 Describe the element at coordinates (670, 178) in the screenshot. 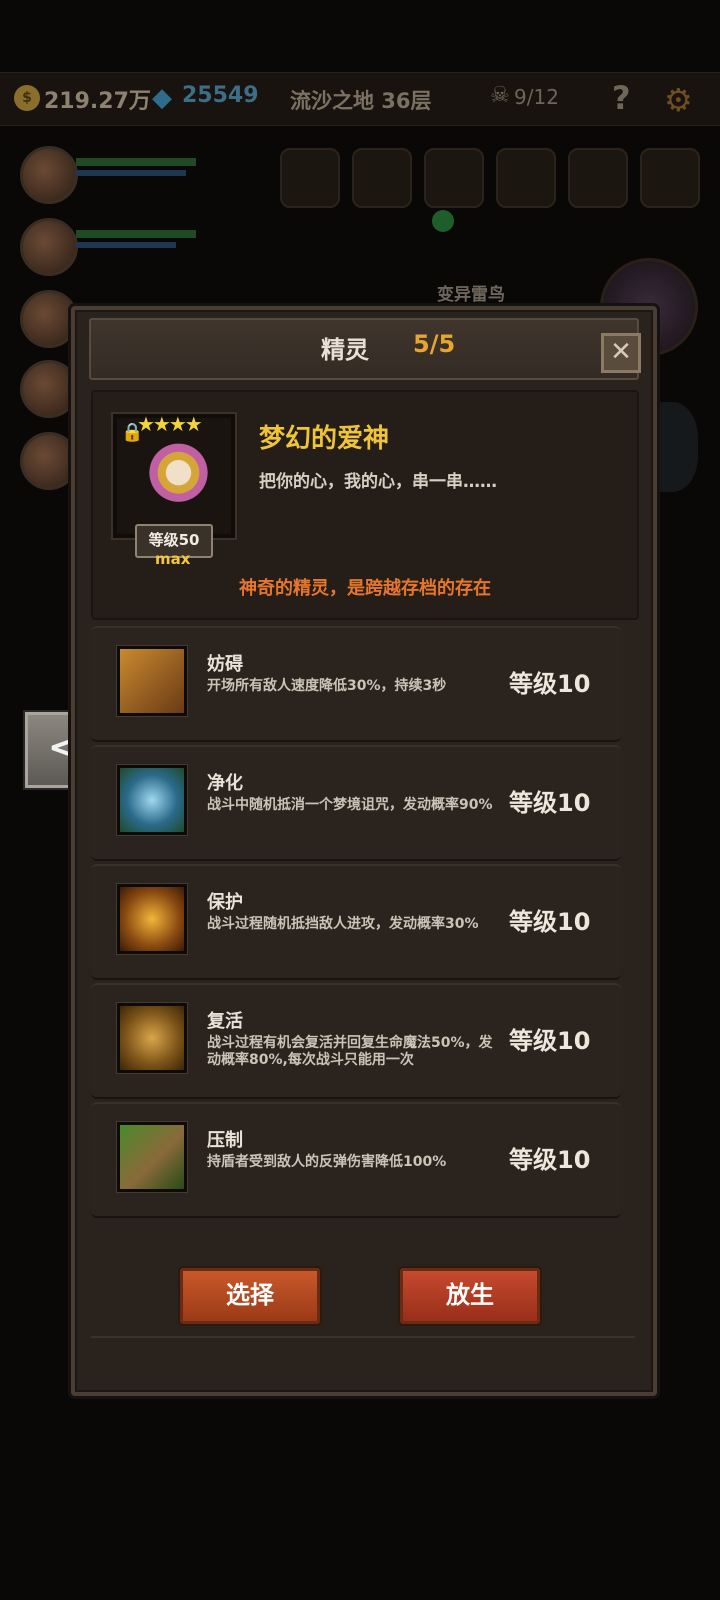

I see `item-slot-pig-icon` at that location.